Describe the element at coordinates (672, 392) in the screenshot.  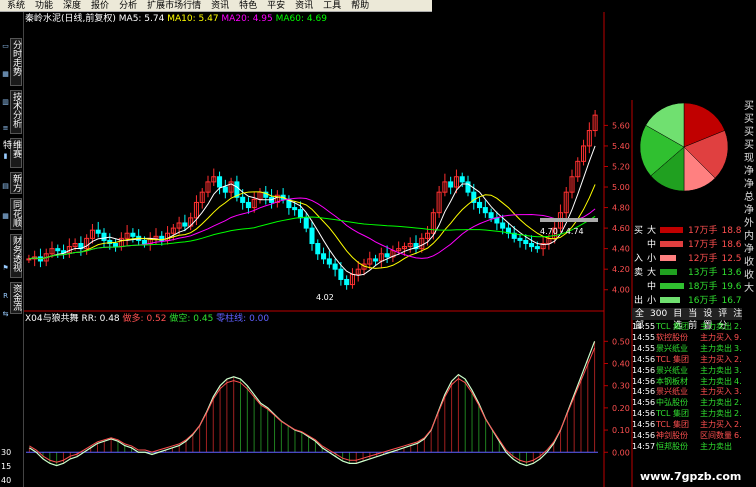
I see `trade-cell: 景兴纸业` at that location.